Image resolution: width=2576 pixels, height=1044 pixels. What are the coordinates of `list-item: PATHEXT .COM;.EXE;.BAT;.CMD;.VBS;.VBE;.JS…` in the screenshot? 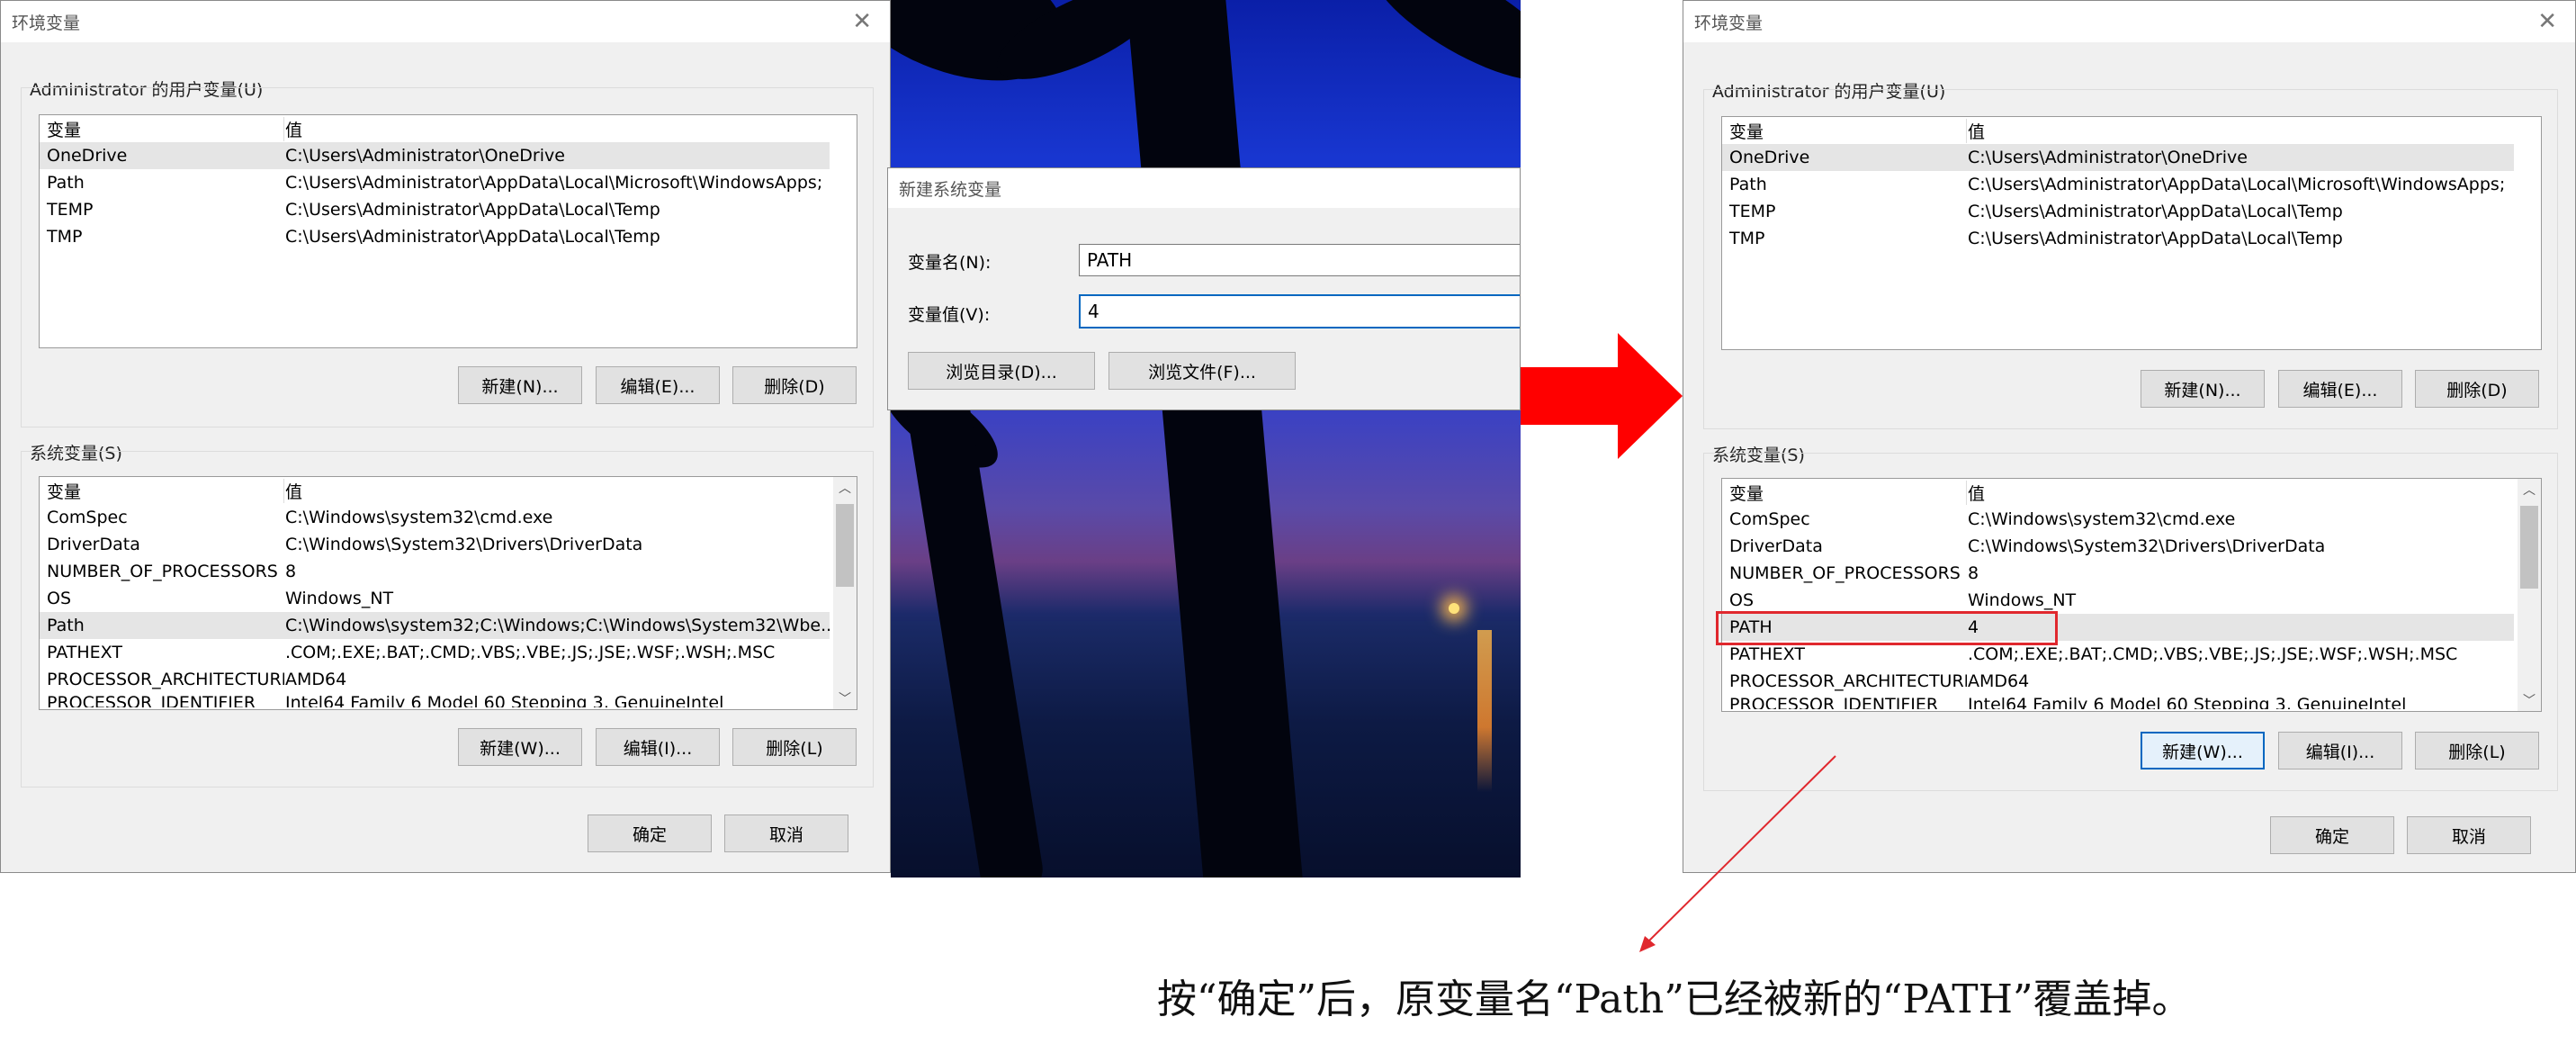 It's located at (449, 652).